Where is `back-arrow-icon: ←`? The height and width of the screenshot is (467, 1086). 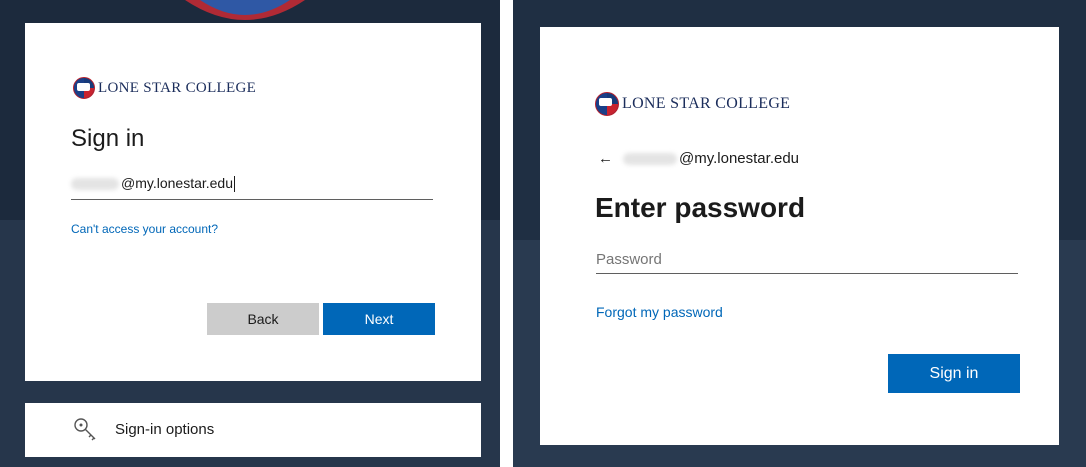
back-arrow-icon: ← is located at coordinates (605, 158).